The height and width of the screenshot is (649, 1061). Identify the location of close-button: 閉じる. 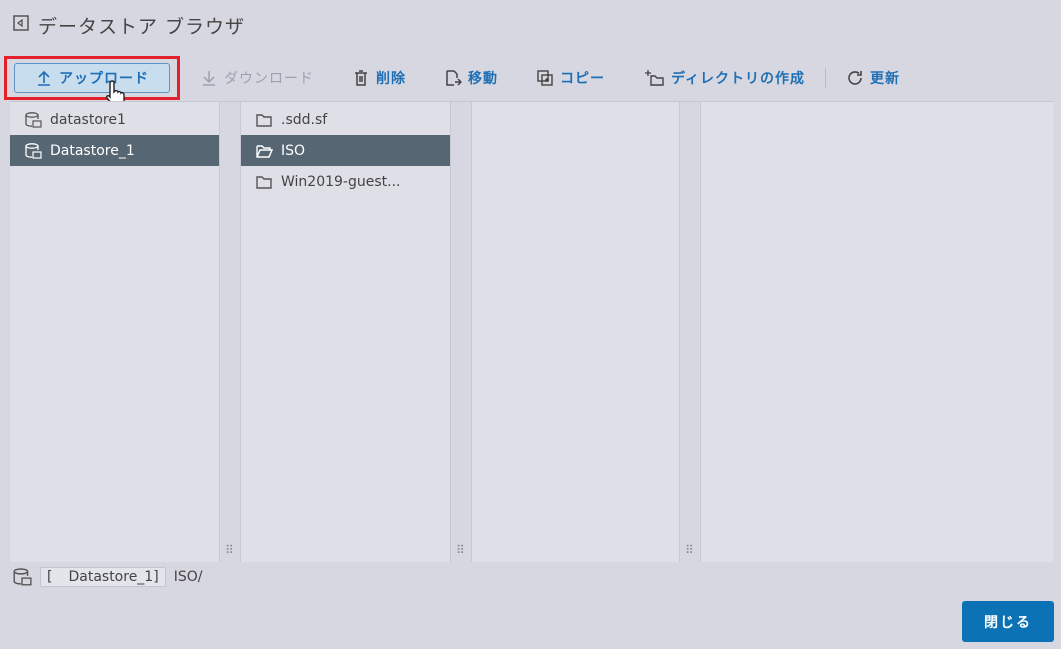
(1008, 621).